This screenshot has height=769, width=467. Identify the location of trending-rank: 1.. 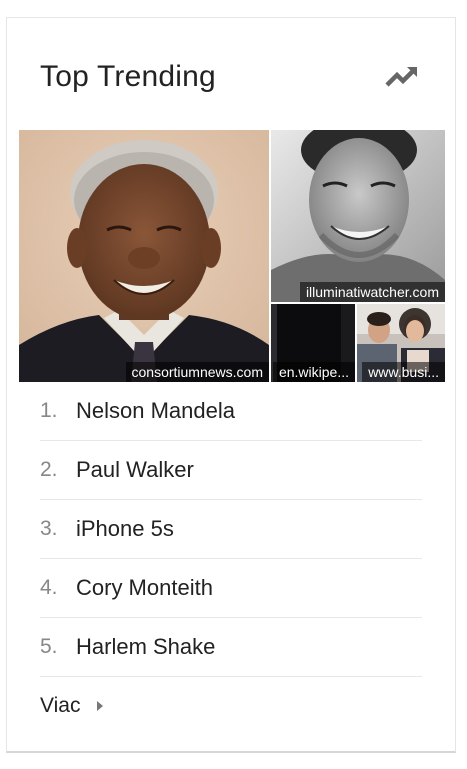
(49, 410).